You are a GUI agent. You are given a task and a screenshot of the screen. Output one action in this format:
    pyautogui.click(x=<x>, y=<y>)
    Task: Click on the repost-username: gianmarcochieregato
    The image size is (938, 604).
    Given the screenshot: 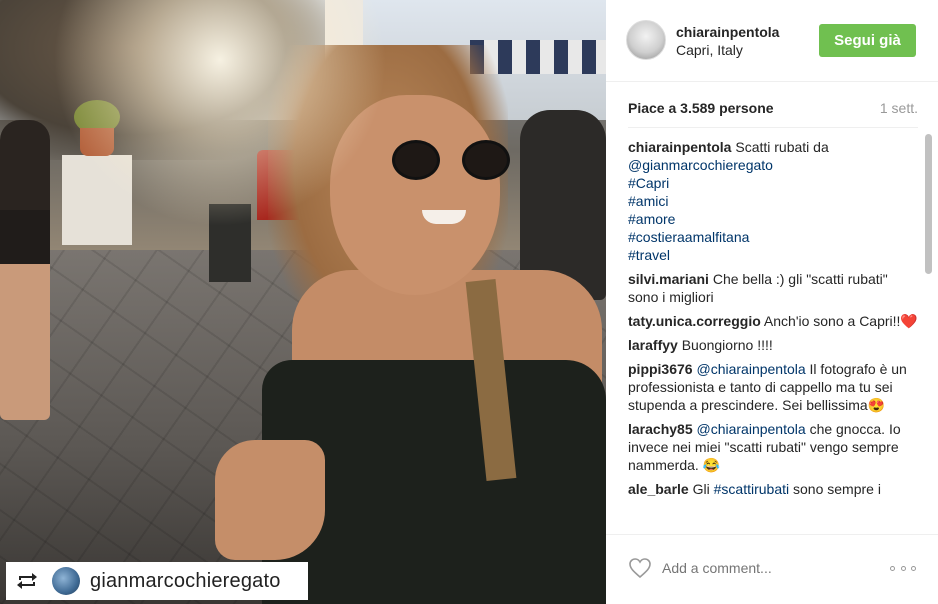 What is the action you would take?
    pyautogui.click(x=185, y=581)
    